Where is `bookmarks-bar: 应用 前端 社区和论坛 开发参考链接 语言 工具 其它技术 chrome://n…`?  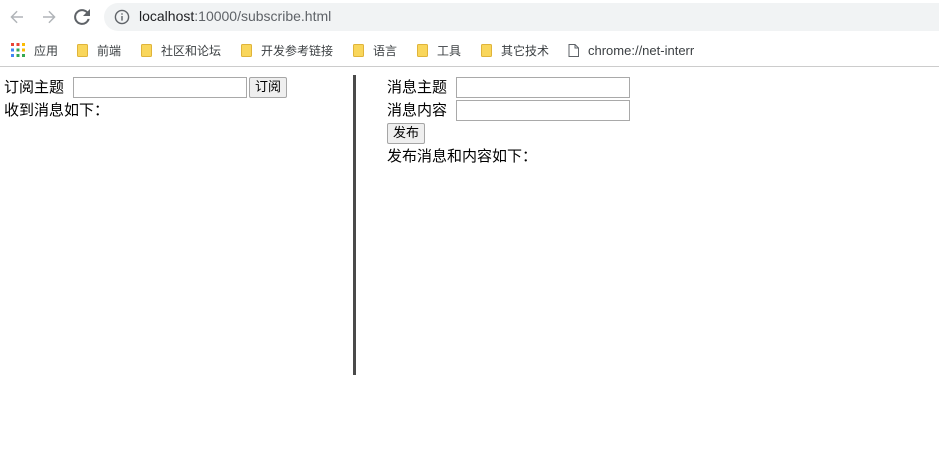
bookmarks-bar: 应用 前端 社区和论坛 开发参考链接 语言 工具 其它技术 chrome://n… is located at coordinates (469, 50).